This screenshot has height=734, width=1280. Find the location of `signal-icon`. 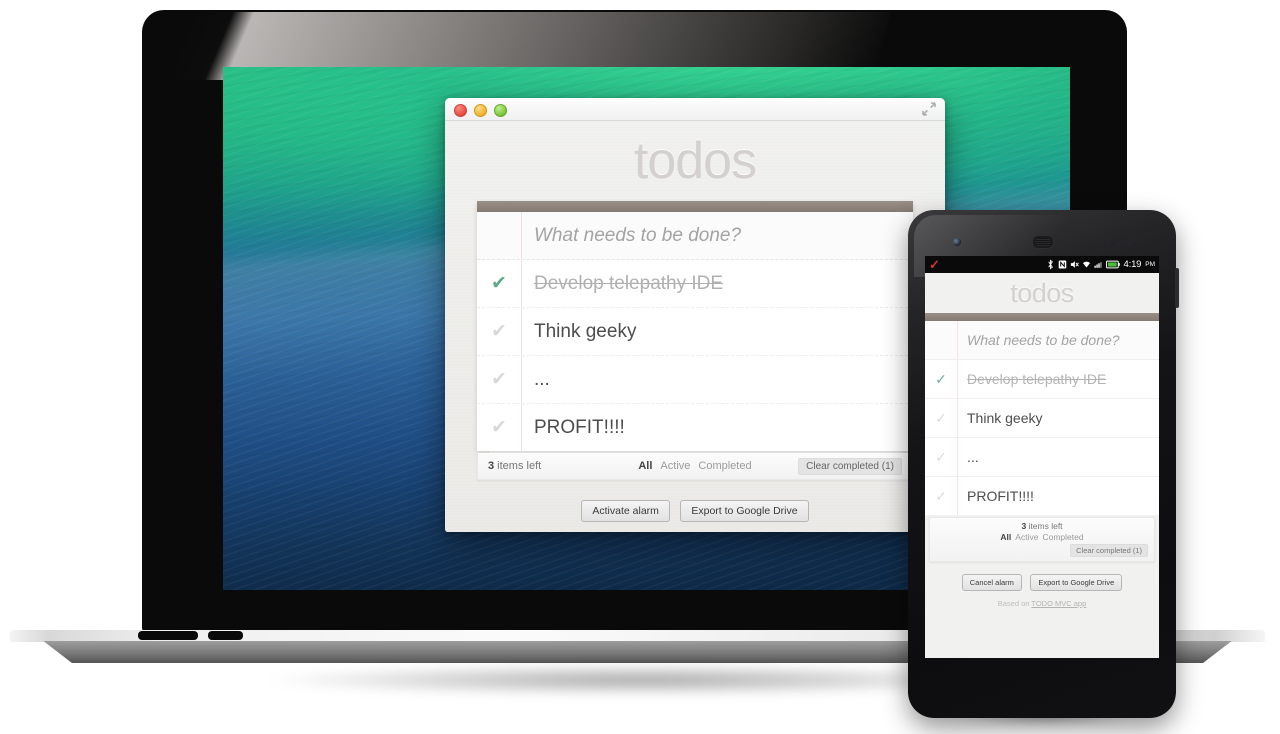

signal-icon is located at coordinates (1097, 265).